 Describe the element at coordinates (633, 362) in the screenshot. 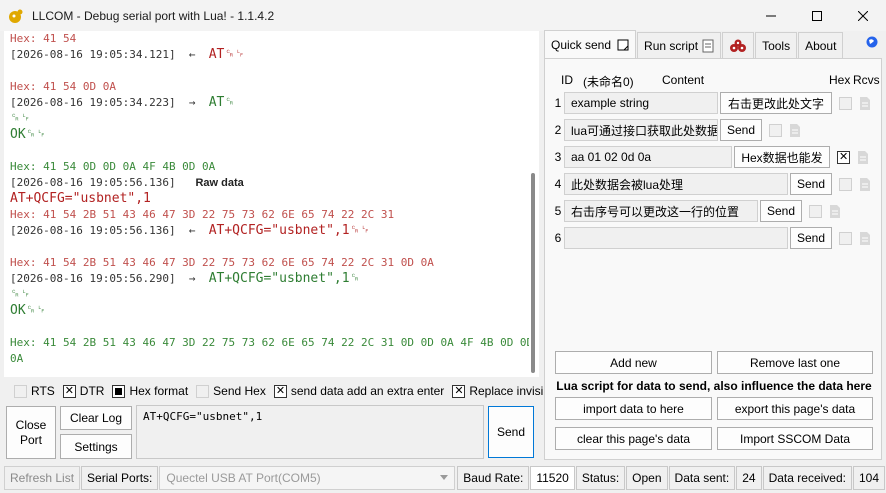

I see `add-new-button: Add new` at that location.